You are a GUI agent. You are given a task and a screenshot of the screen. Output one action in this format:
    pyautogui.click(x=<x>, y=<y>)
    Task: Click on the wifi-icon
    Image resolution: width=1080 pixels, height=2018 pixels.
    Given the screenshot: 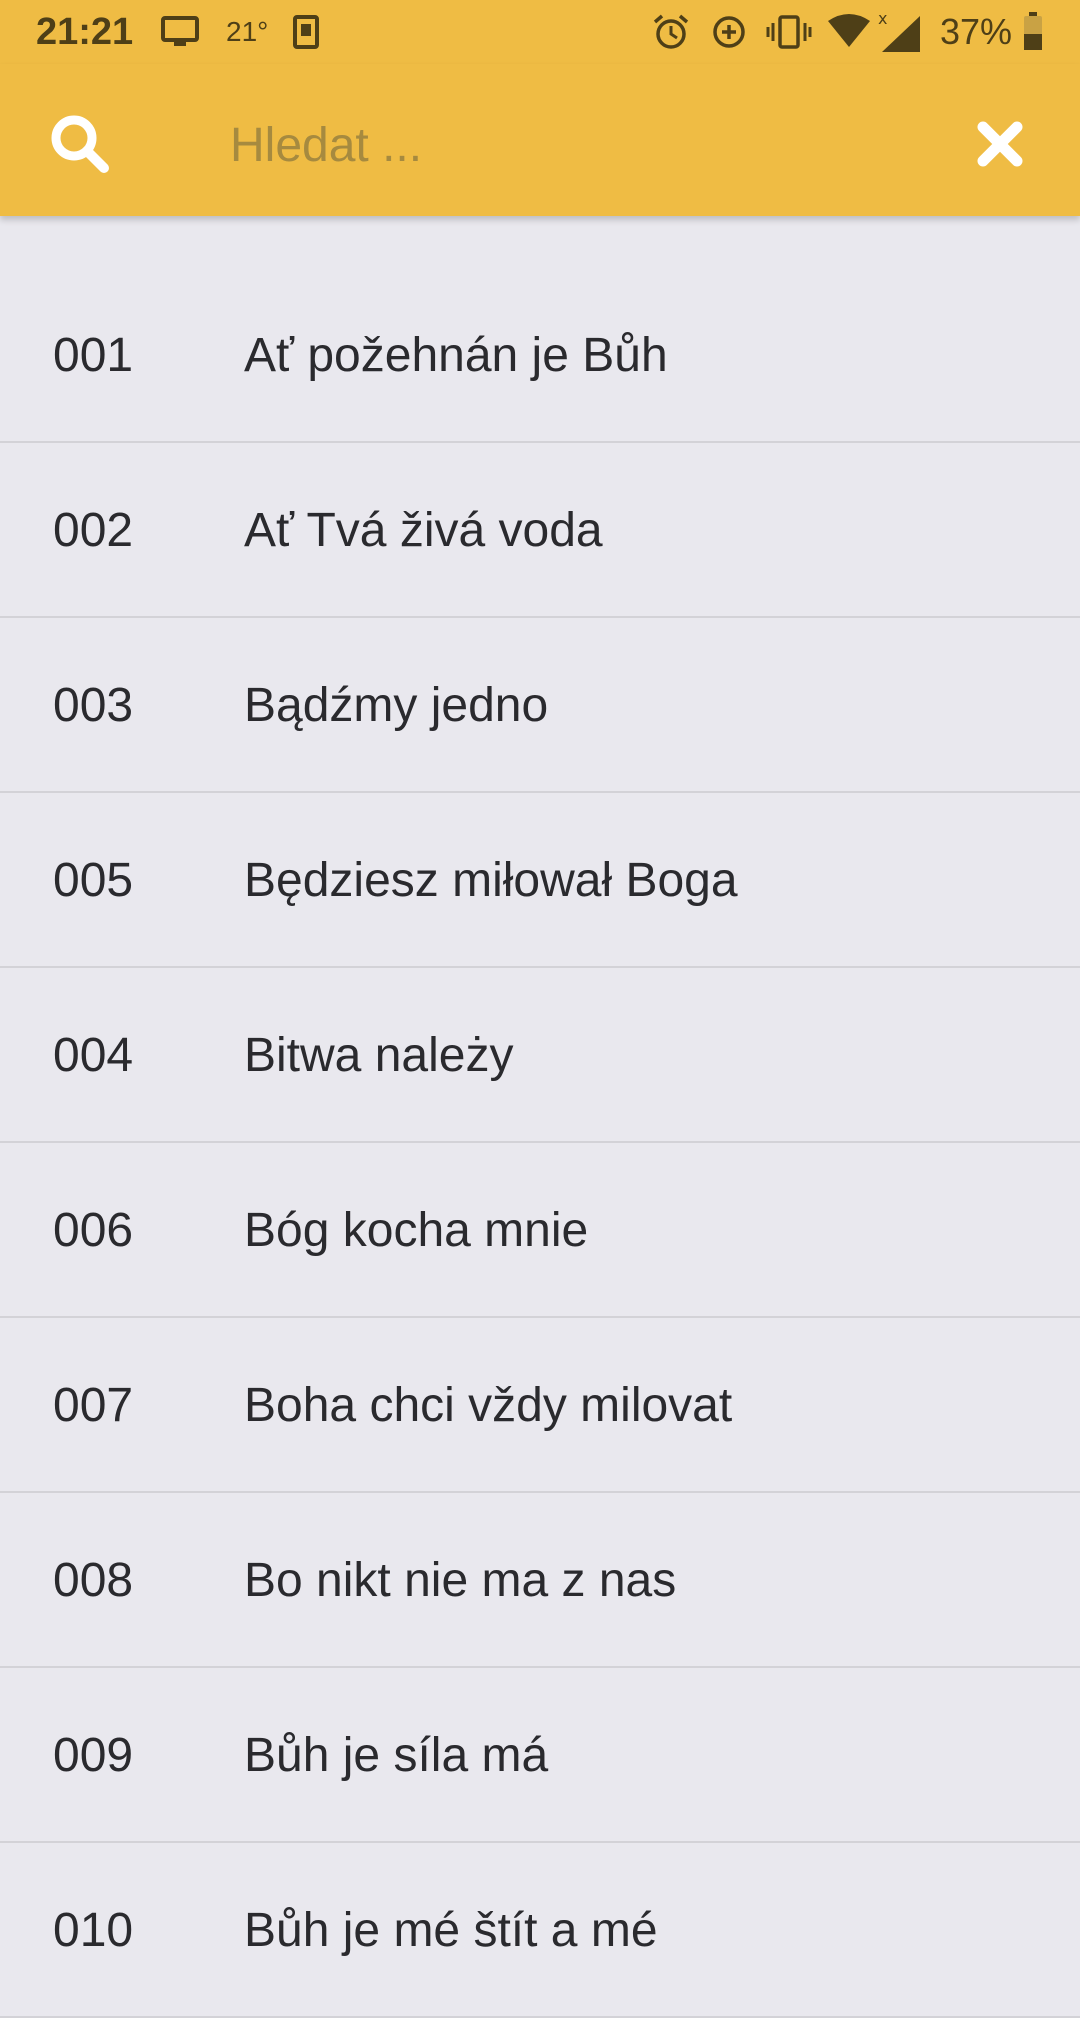 What is the action you would take?
    pyautogui.click(x=849, y=32)
    